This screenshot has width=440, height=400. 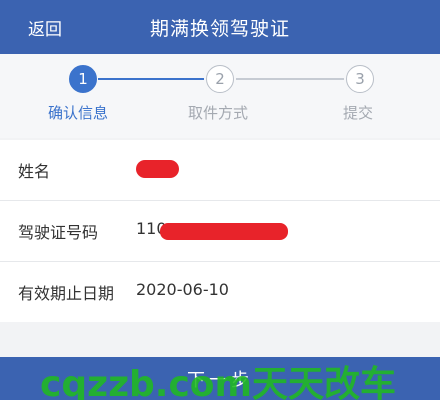 What do you see at coordinates (66, 293) in the screenshot?
I see `expiry-date-label: 有效期止日期` at bounding box center [66, 293].